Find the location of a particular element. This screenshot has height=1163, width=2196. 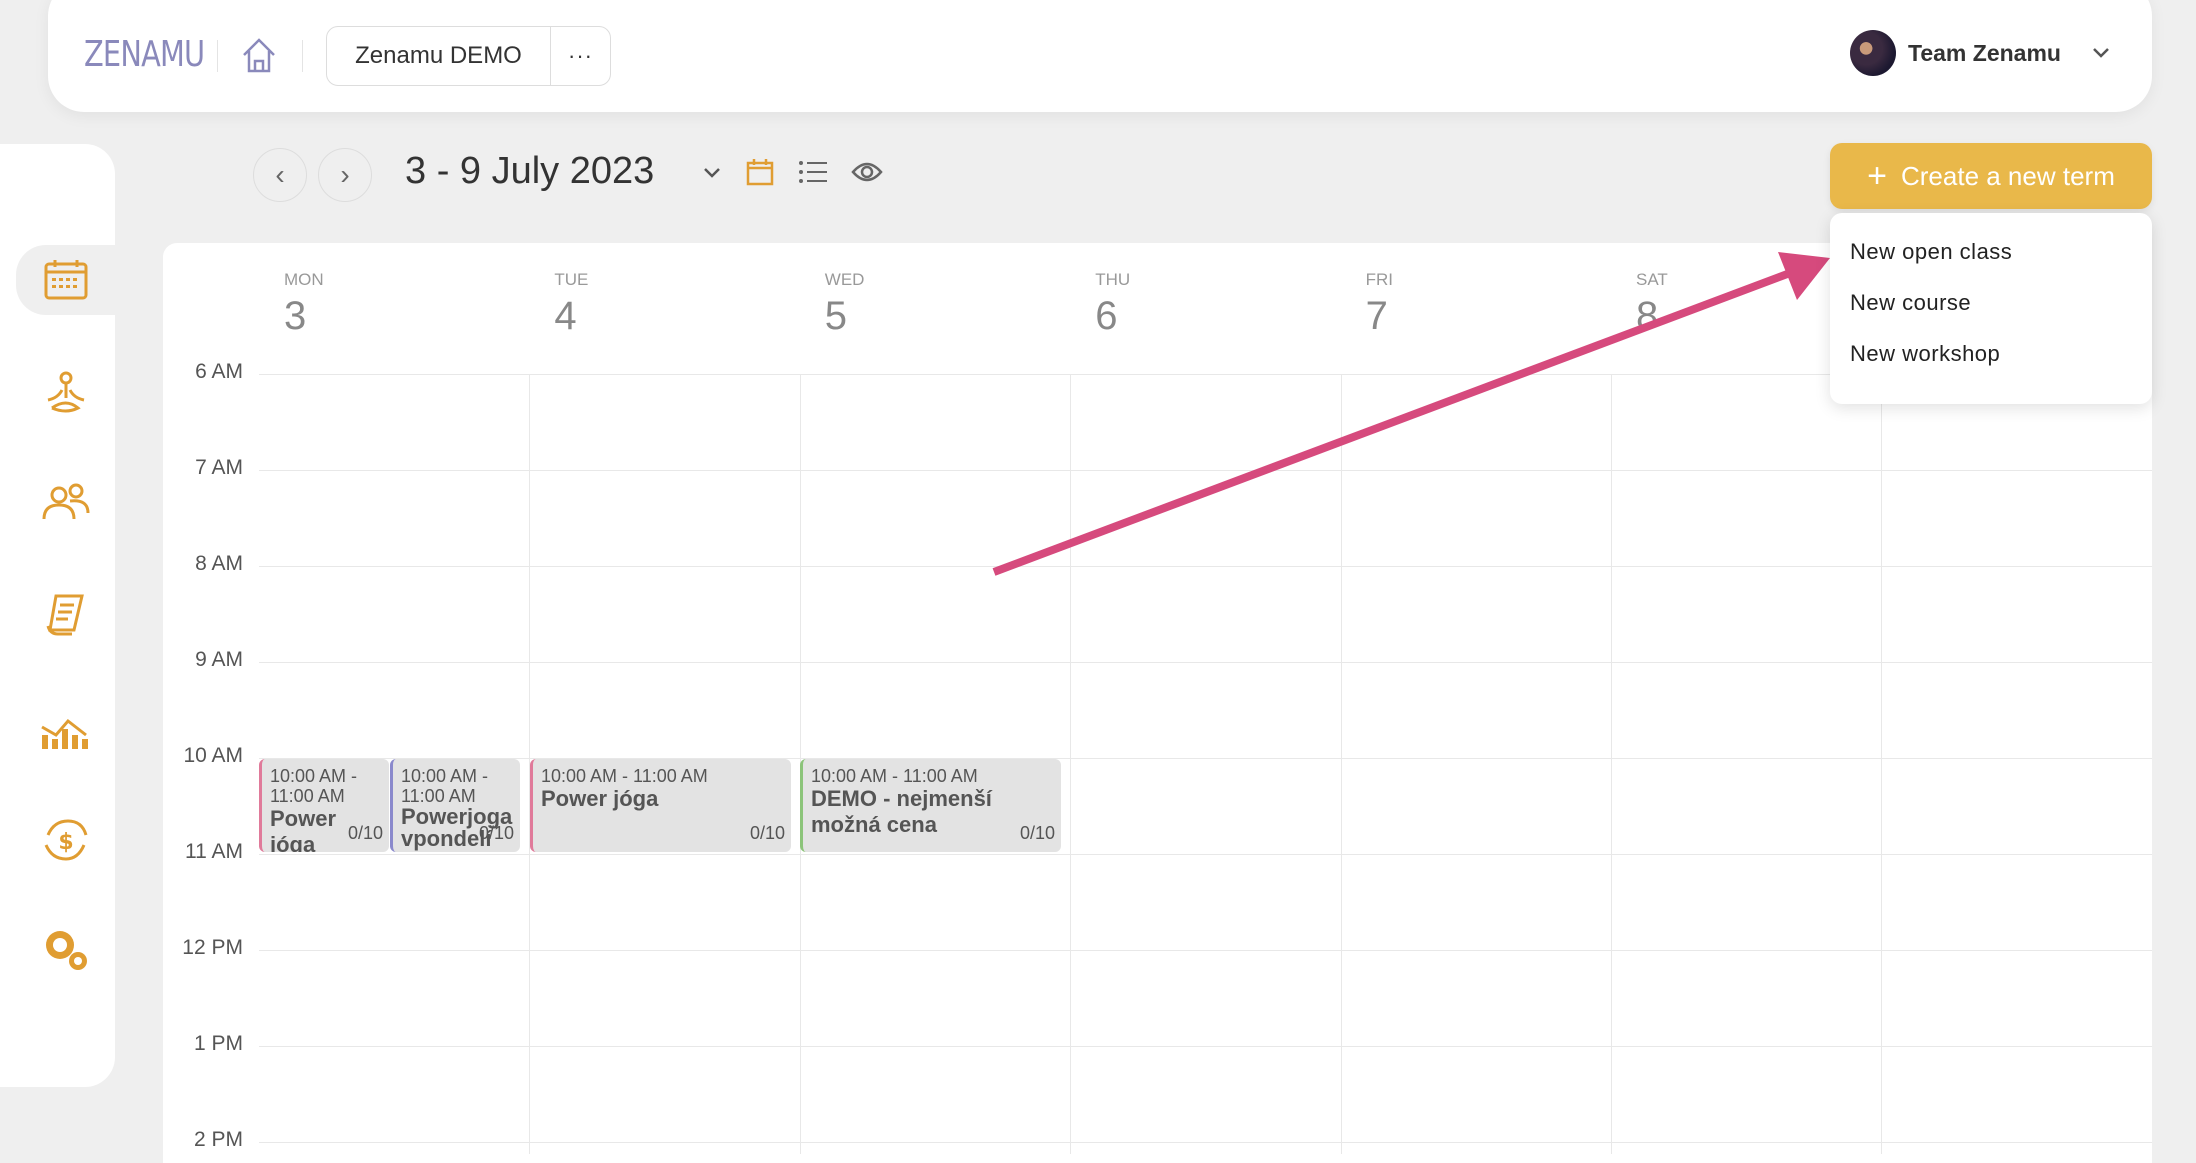

day-number: 3 is located at coordinates (295, 316).